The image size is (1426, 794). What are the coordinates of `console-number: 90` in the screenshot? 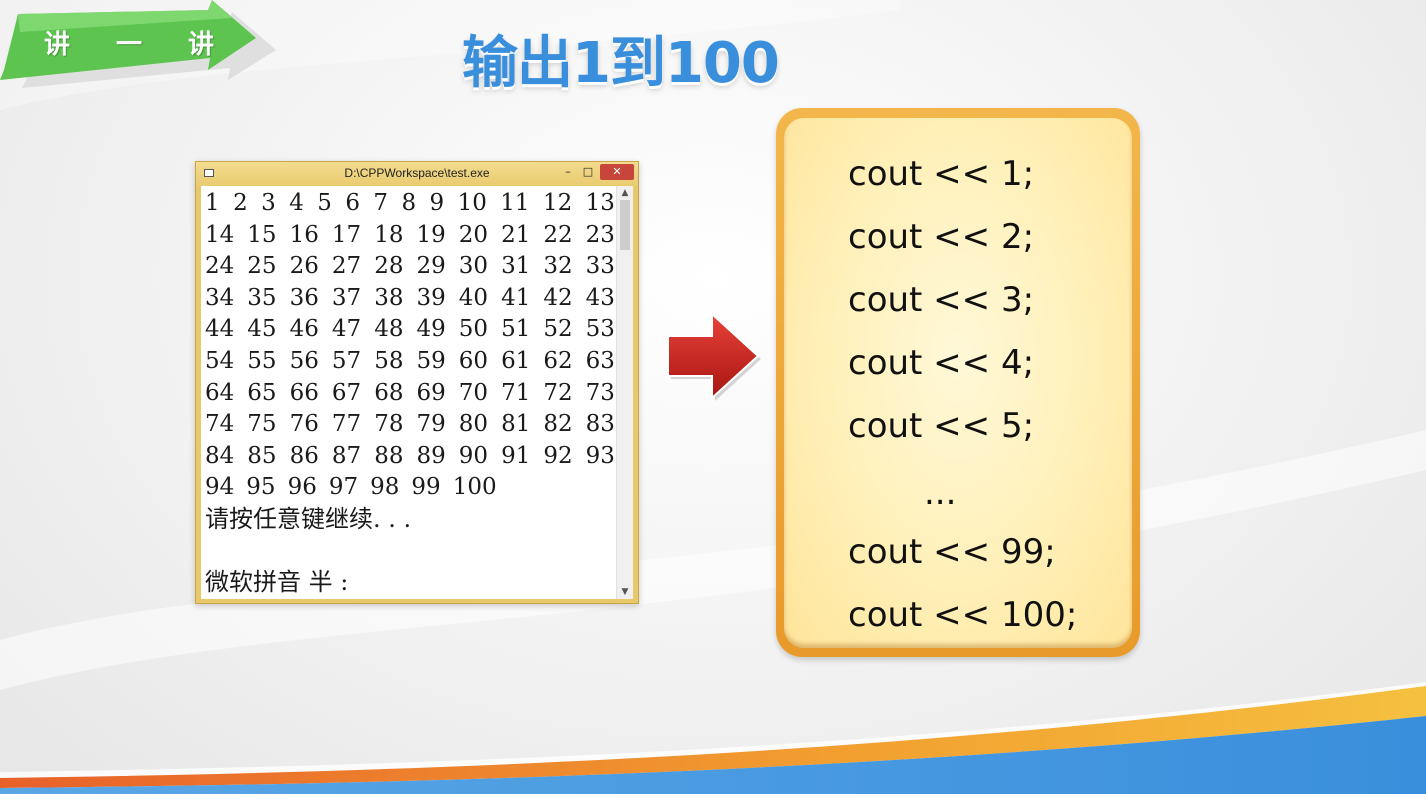 It's located at (473, 455).